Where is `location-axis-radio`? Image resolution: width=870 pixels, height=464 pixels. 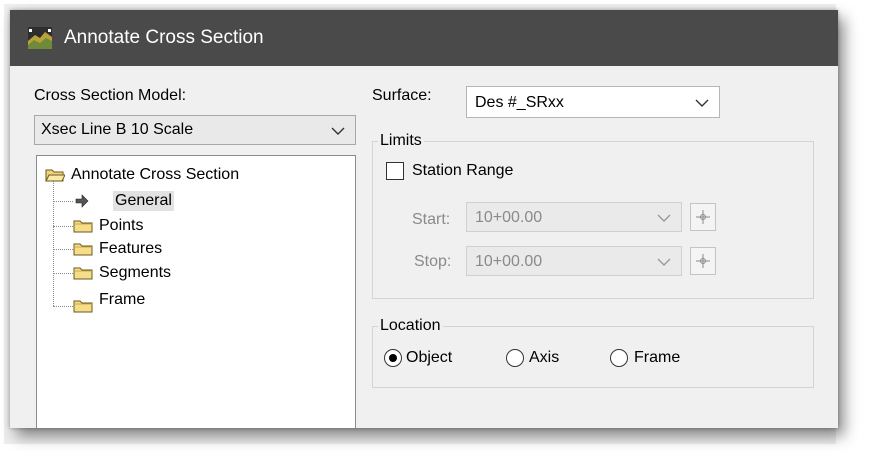
location-axis-radio is located at coordinates (515, 358).